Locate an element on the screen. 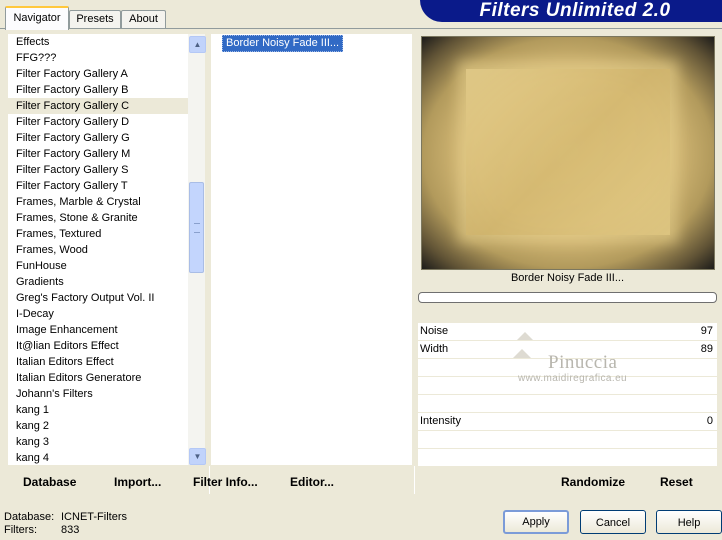 The image size is (722, 540). category-item: Filter Factory Gallery A is located at coordinates (99, 74).